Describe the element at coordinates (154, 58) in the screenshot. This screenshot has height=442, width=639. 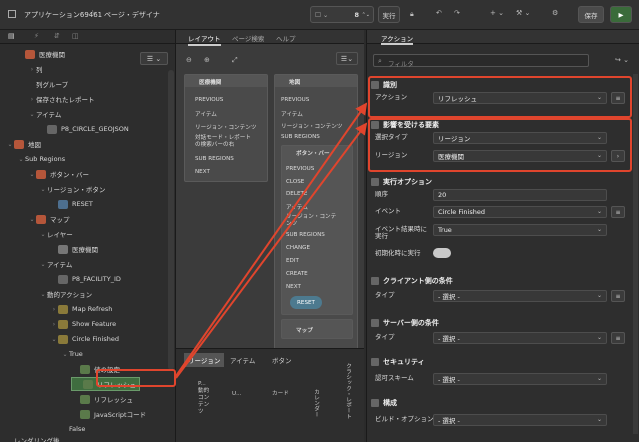
I see `tree-menu-button: ☰ ⌄` at that location.